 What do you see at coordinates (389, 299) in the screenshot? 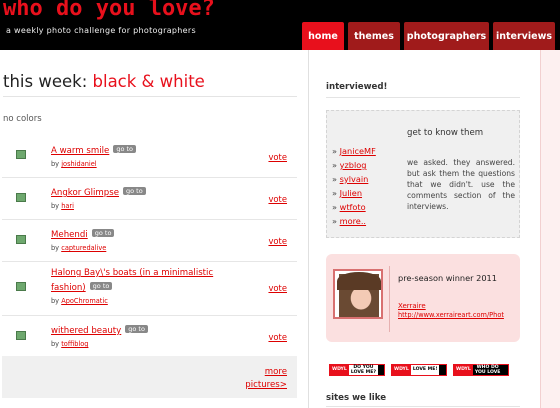
I see `winner-divider` at bounding box center [389, 299].